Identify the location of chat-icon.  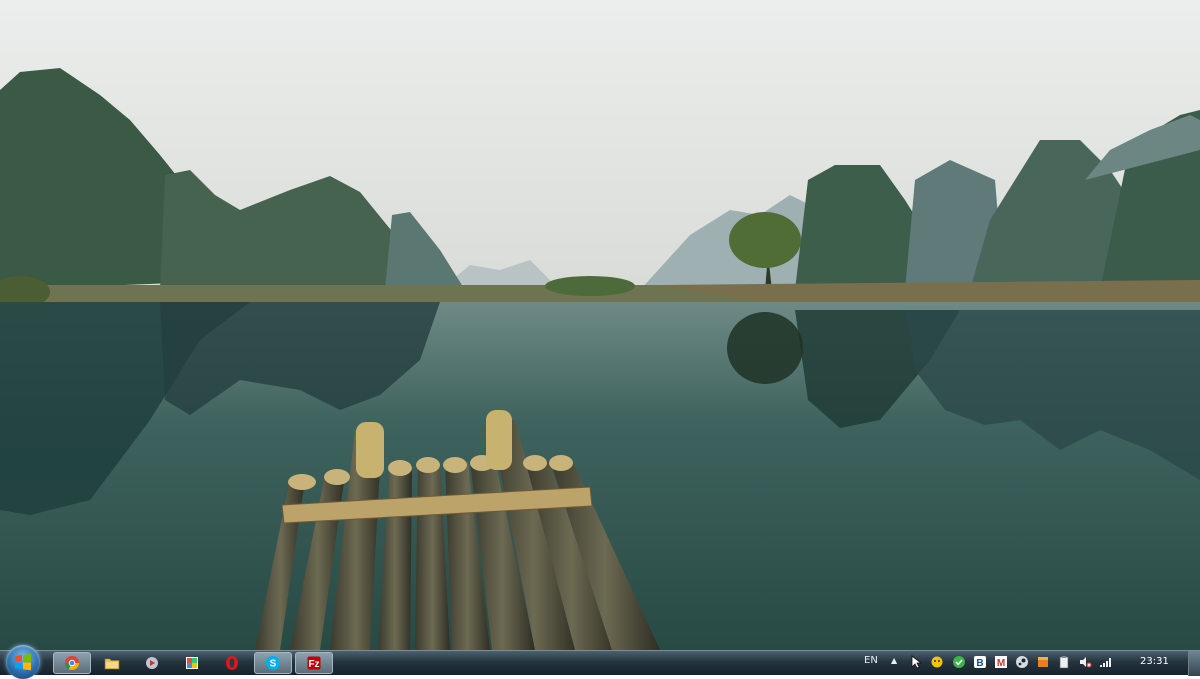
(937, 662).